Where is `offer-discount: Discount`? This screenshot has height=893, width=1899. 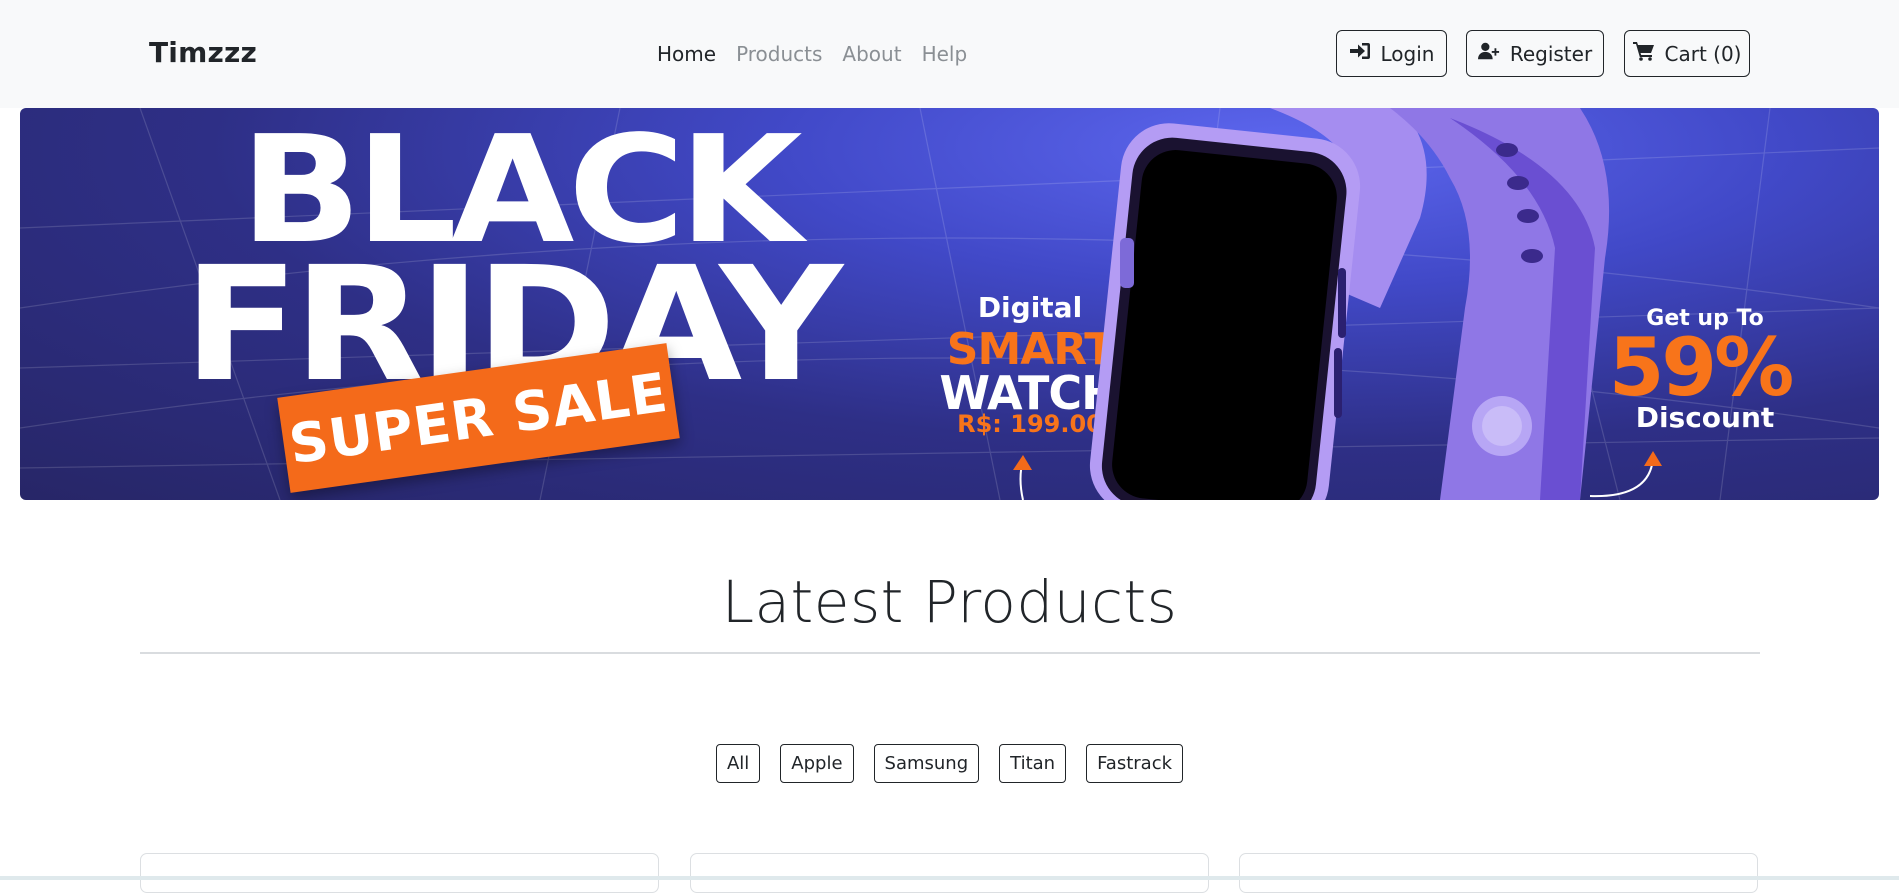 offer-discount: Discount is located at coordinates (1705, 417).